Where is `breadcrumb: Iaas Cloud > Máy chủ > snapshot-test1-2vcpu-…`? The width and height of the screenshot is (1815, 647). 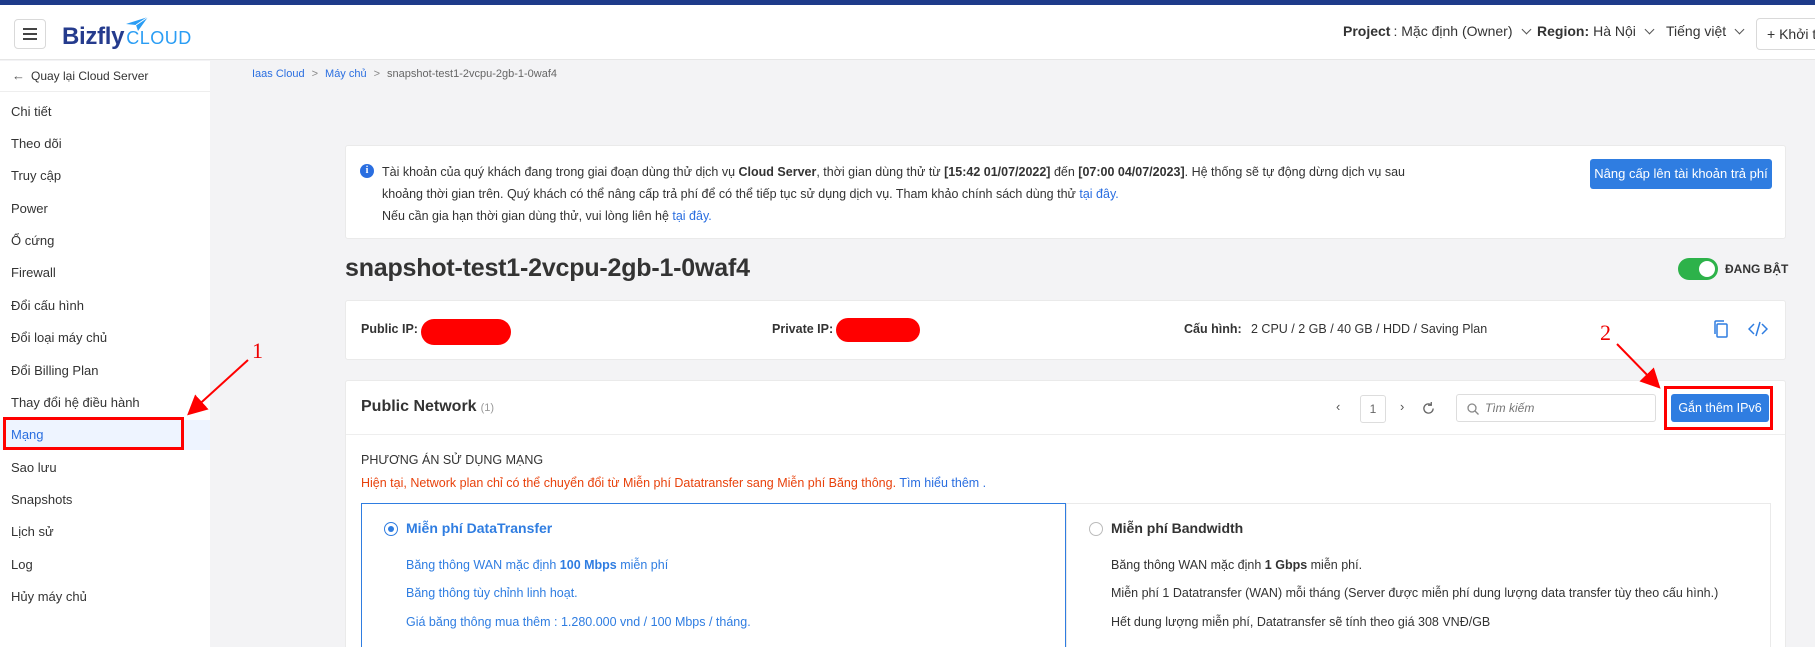 breadcrumb: Iaas Cloud > Máy chủ > snapshot-test1-2vcpu-… is located at coordinates (404, 74).